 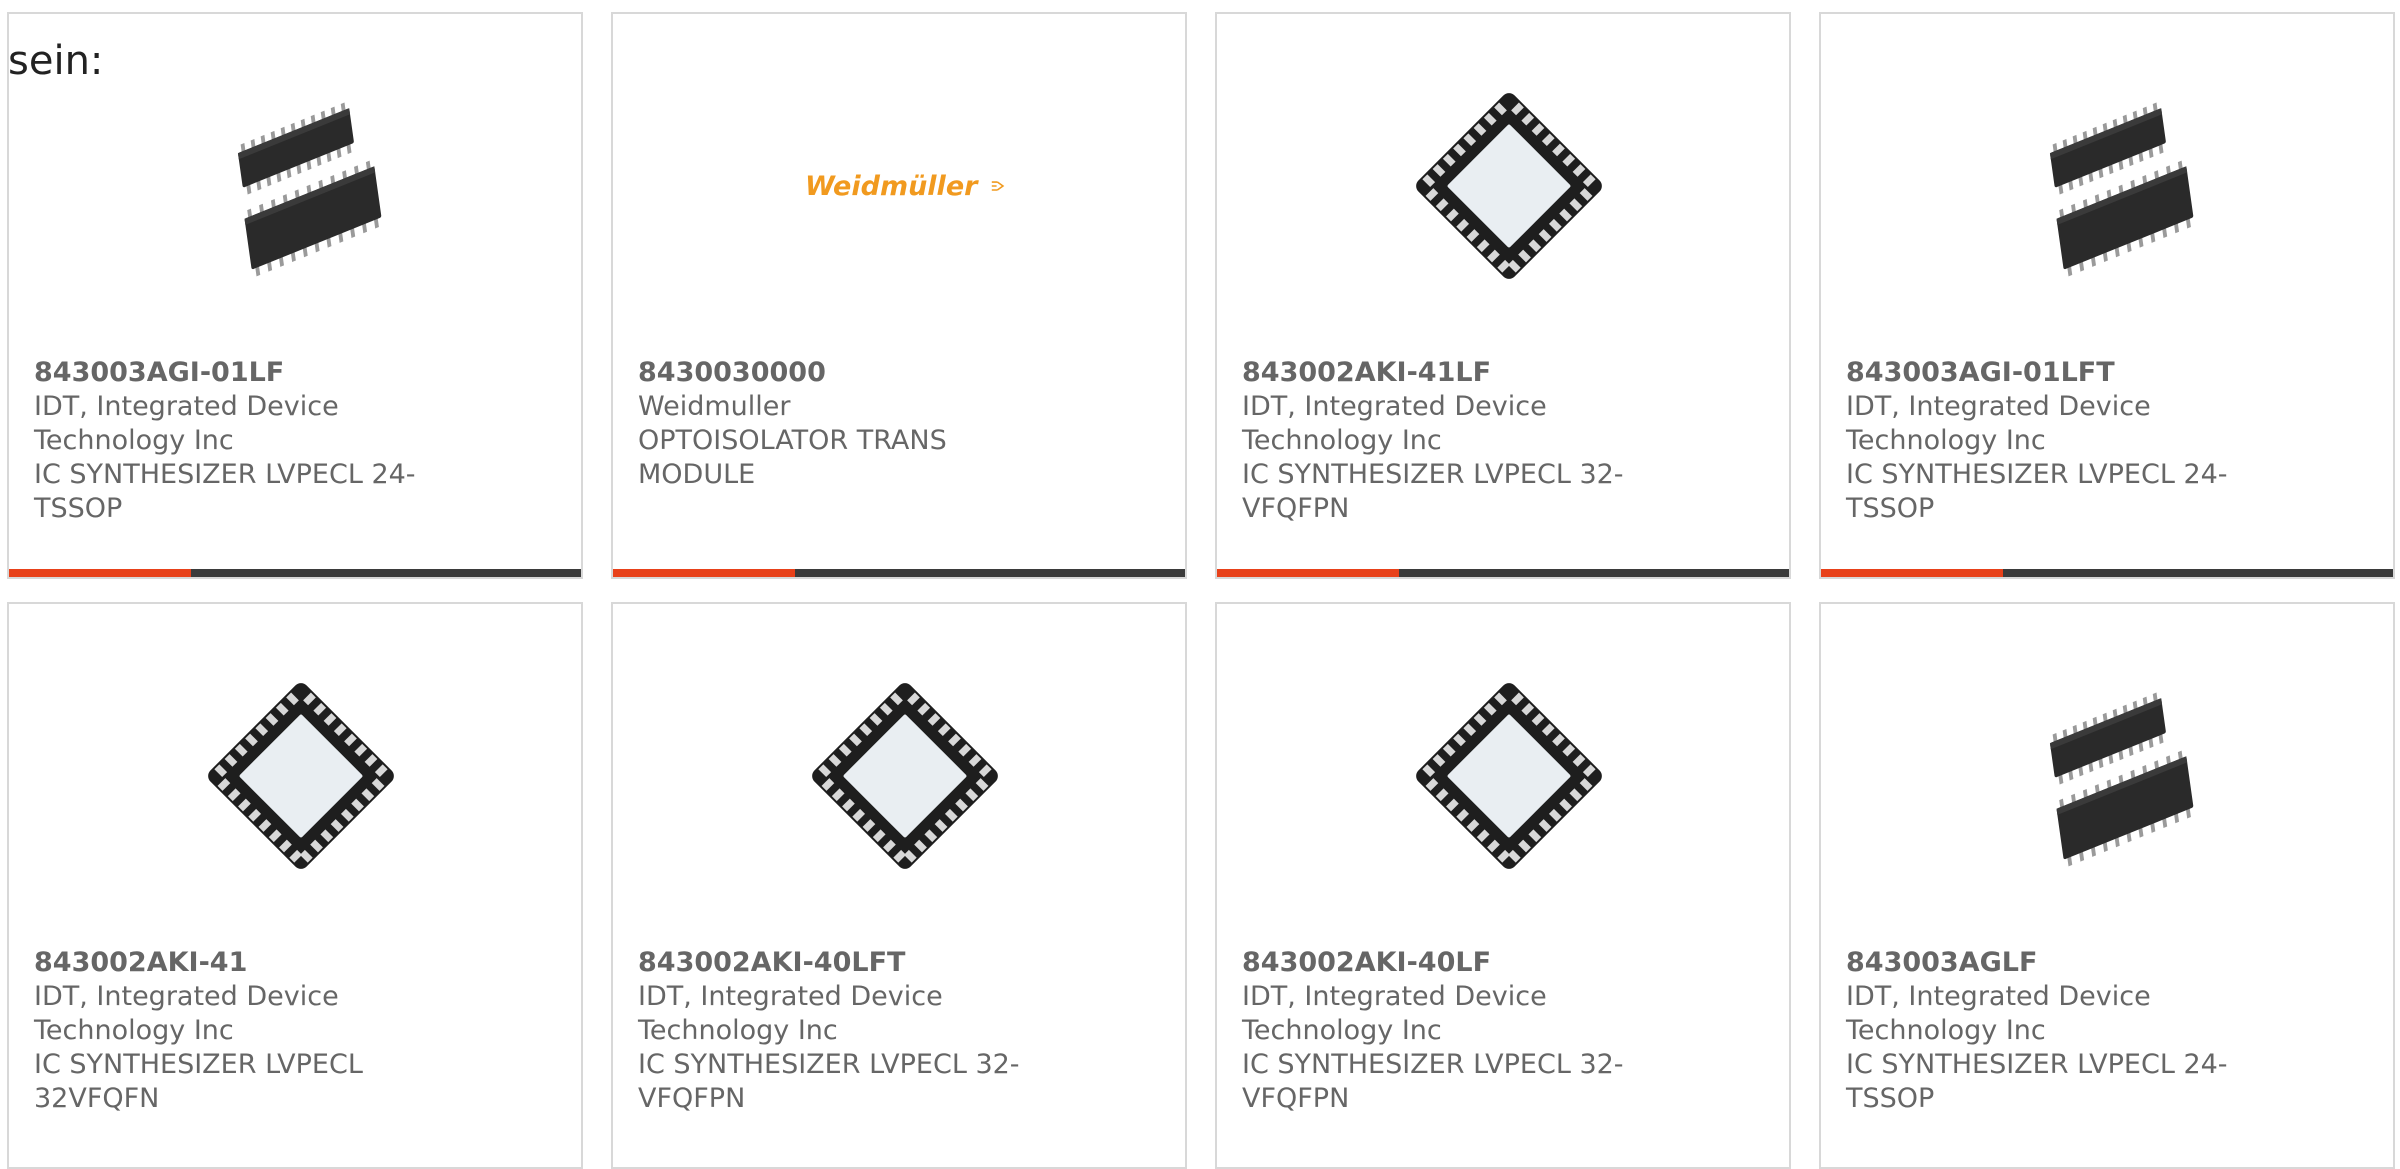 What do you see at coordinates (2046, 373) in the screenshot?
I see `part-number-link: 843003AGI-01LFT` at bounding box center [2046, 373].